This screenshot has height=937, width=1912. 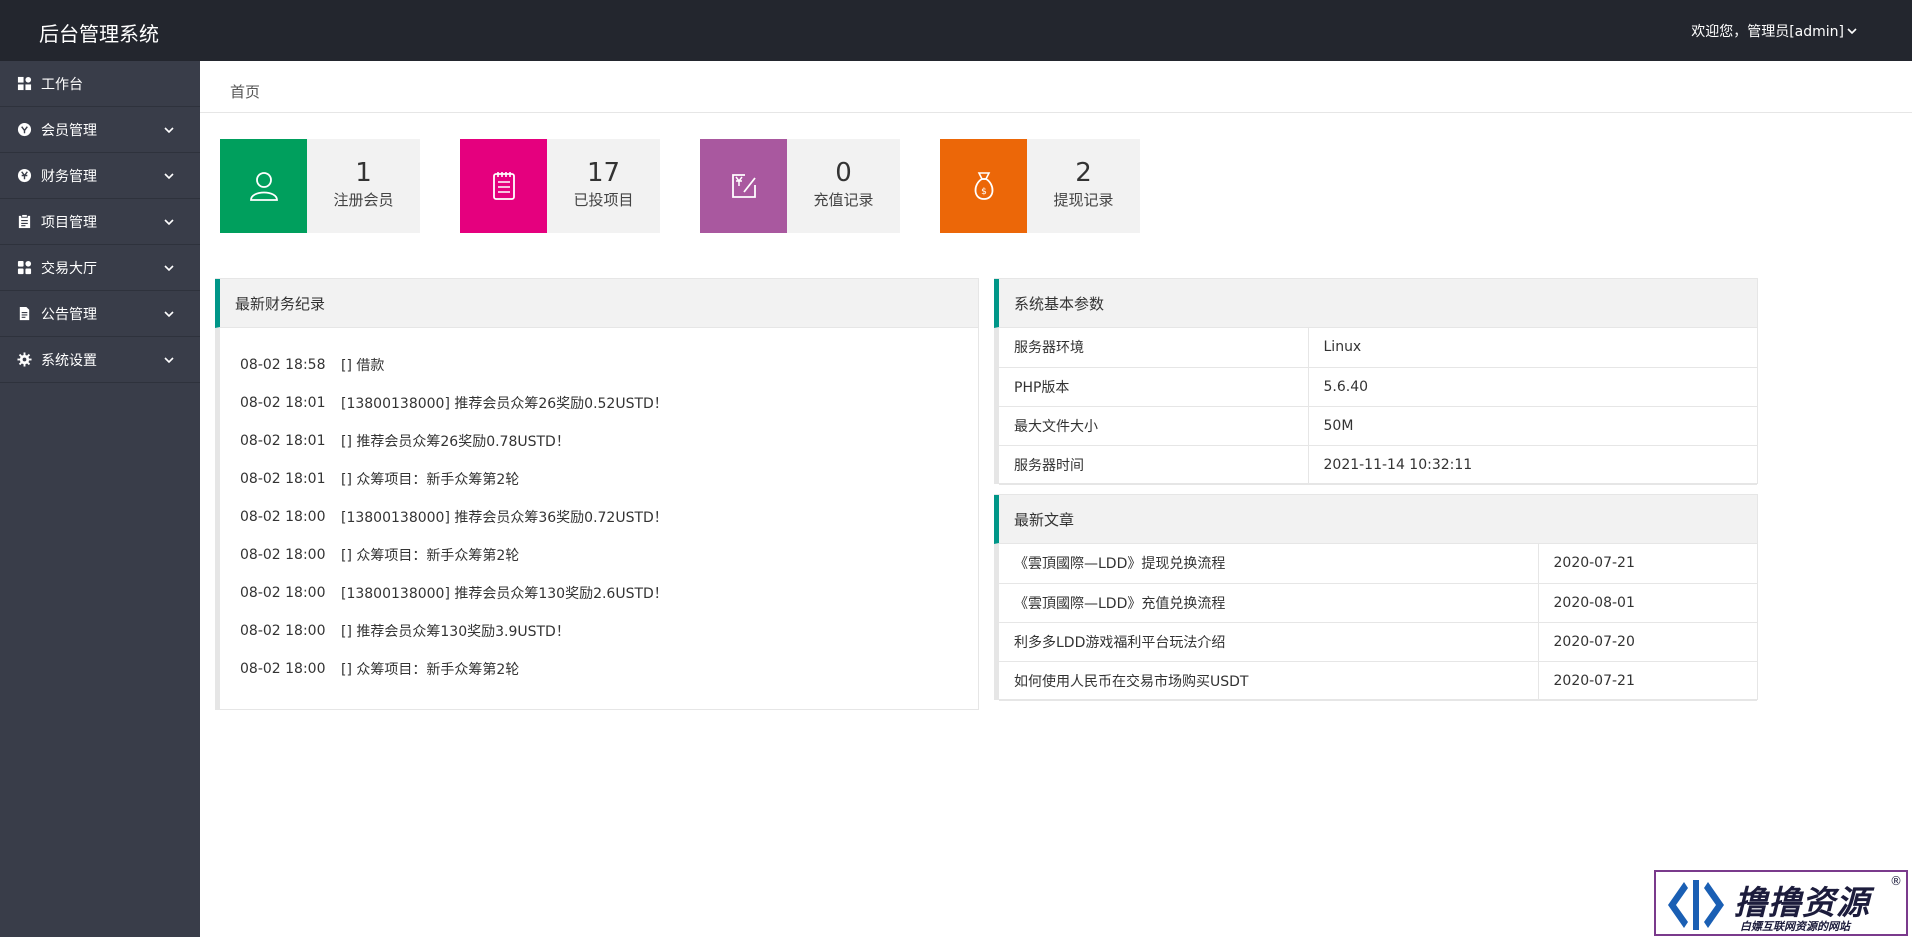 What do you see at coordinates (1268, 642) in the screenshot?
I see `article-title: 利多多LDD游戏福利平台玩法介绍` at bounding box center [1268, 642].